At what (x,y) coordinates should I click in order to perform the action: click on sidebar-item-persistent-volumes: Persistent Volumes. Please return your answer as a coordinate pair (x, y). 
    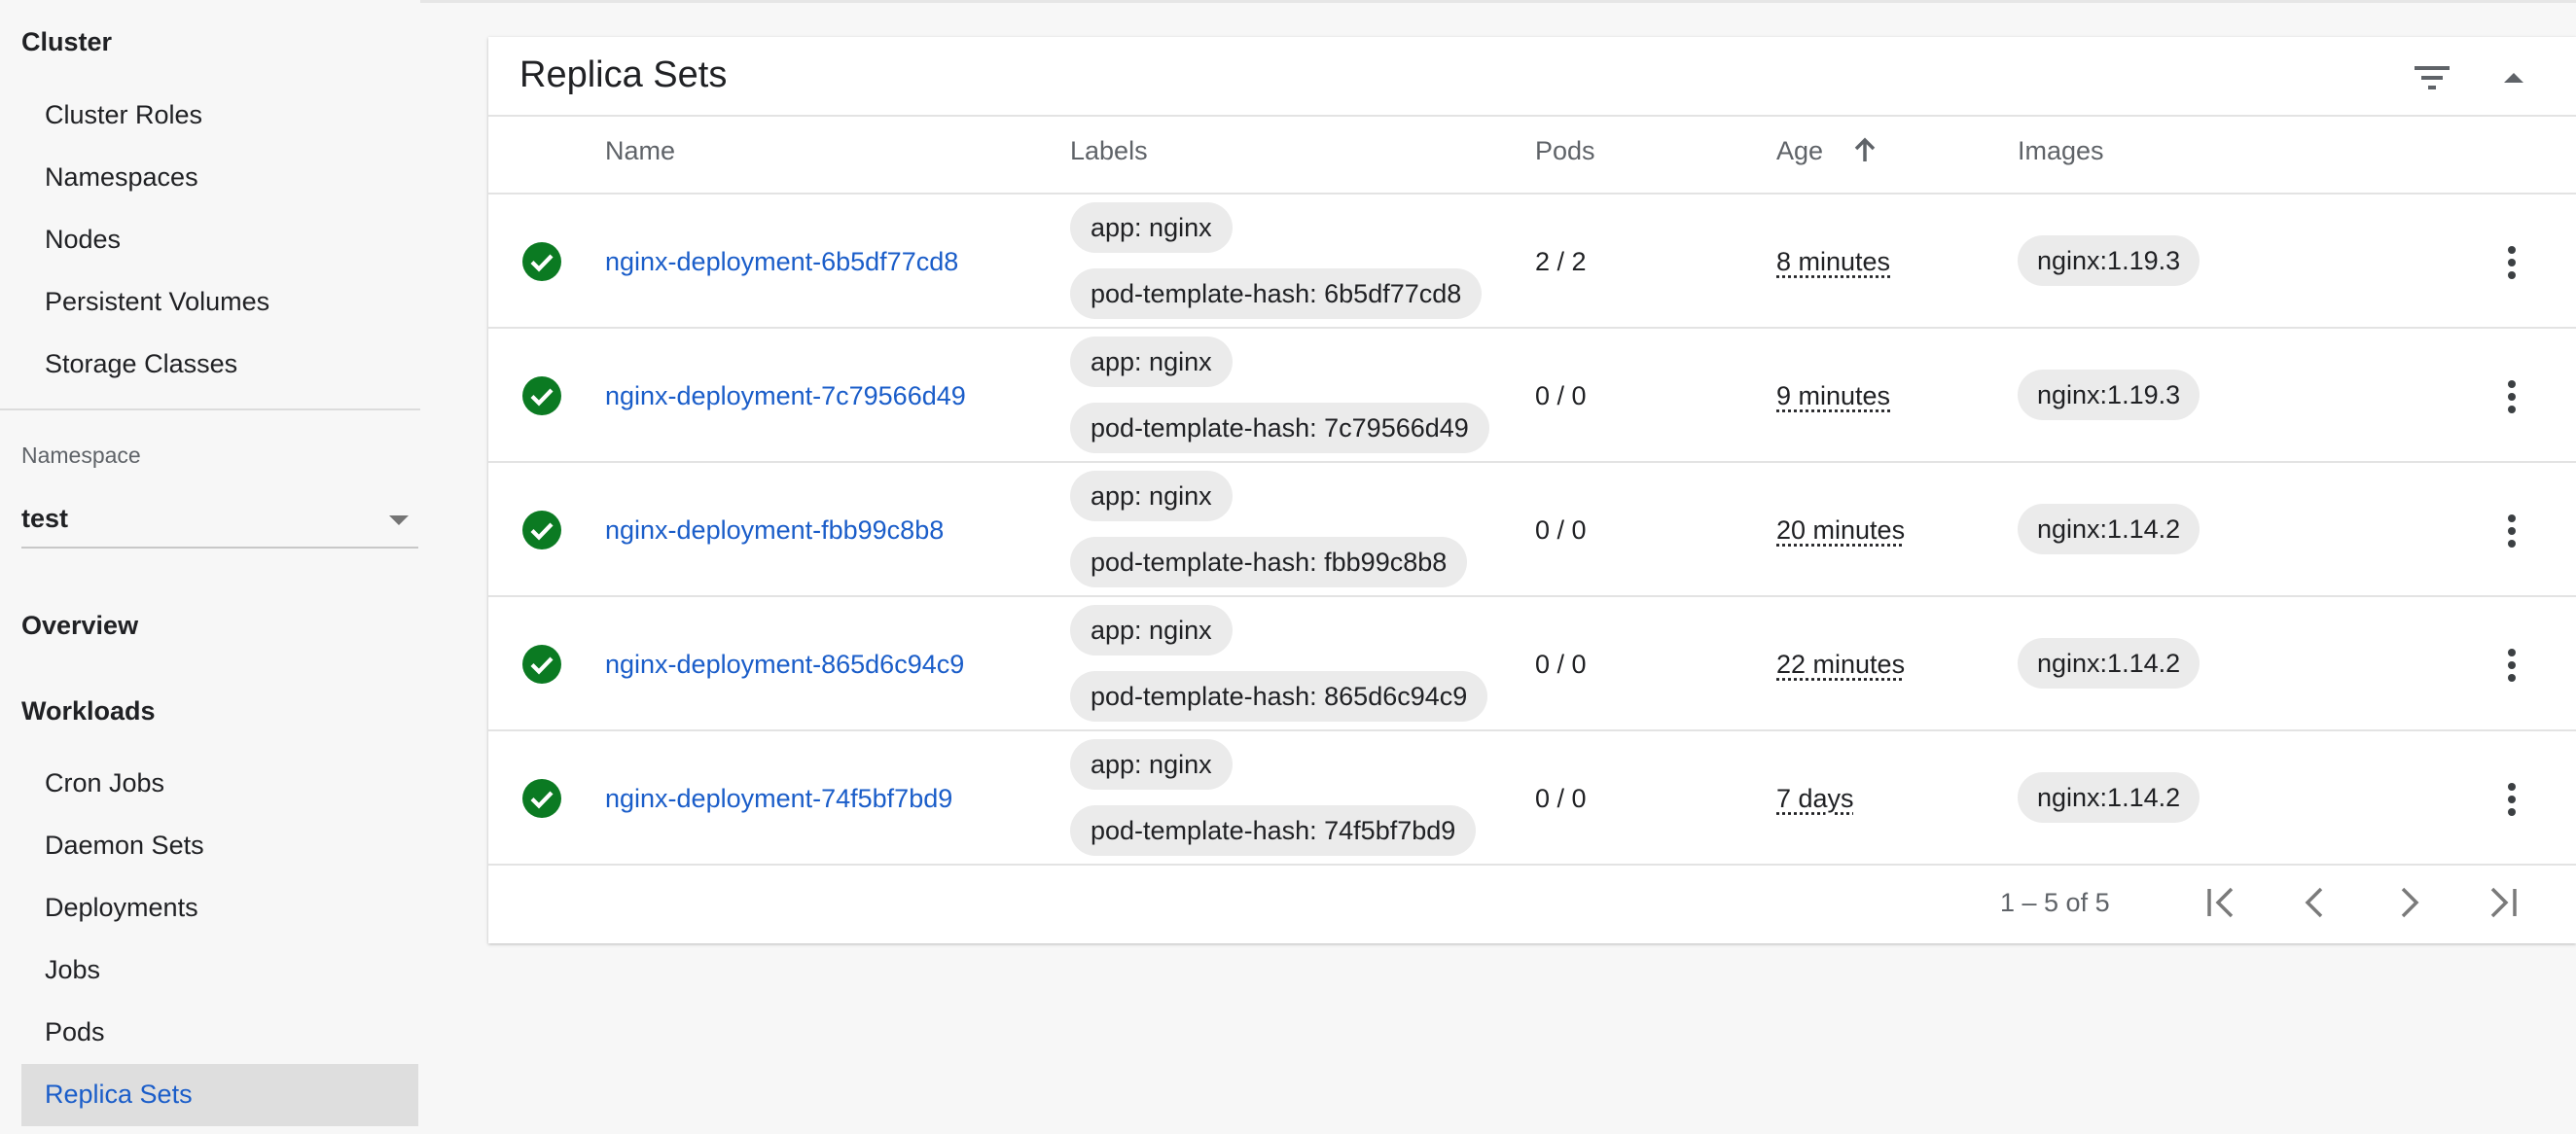
    Looking at the image, I should click on (157, 302).